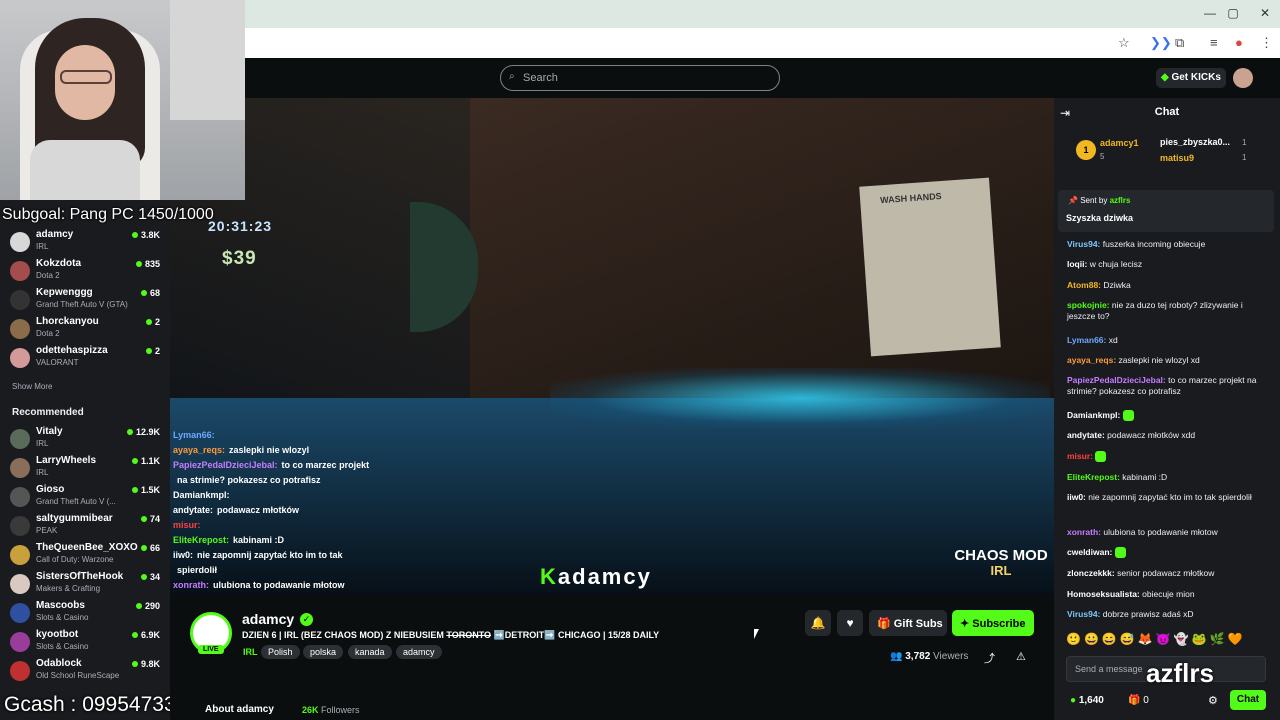 The height and width of the screenshot is (720, 1280). I want to click on followers-label: Followers, so click(340, 710).